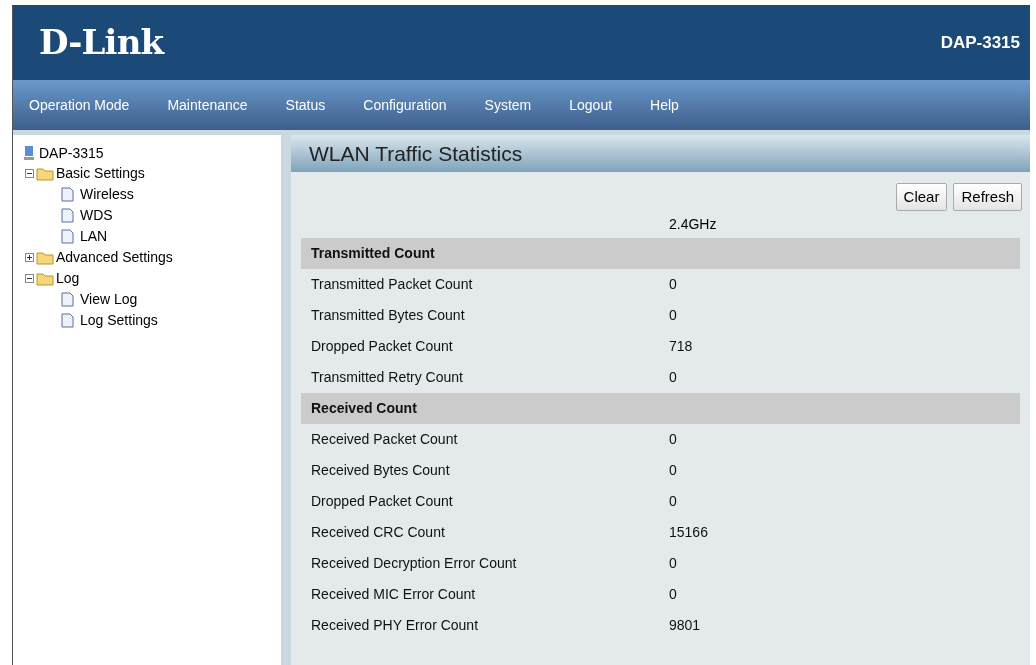 This screenshot has height=665, width=1036. I want to click on section-header: Received Count, so click(660, 408).